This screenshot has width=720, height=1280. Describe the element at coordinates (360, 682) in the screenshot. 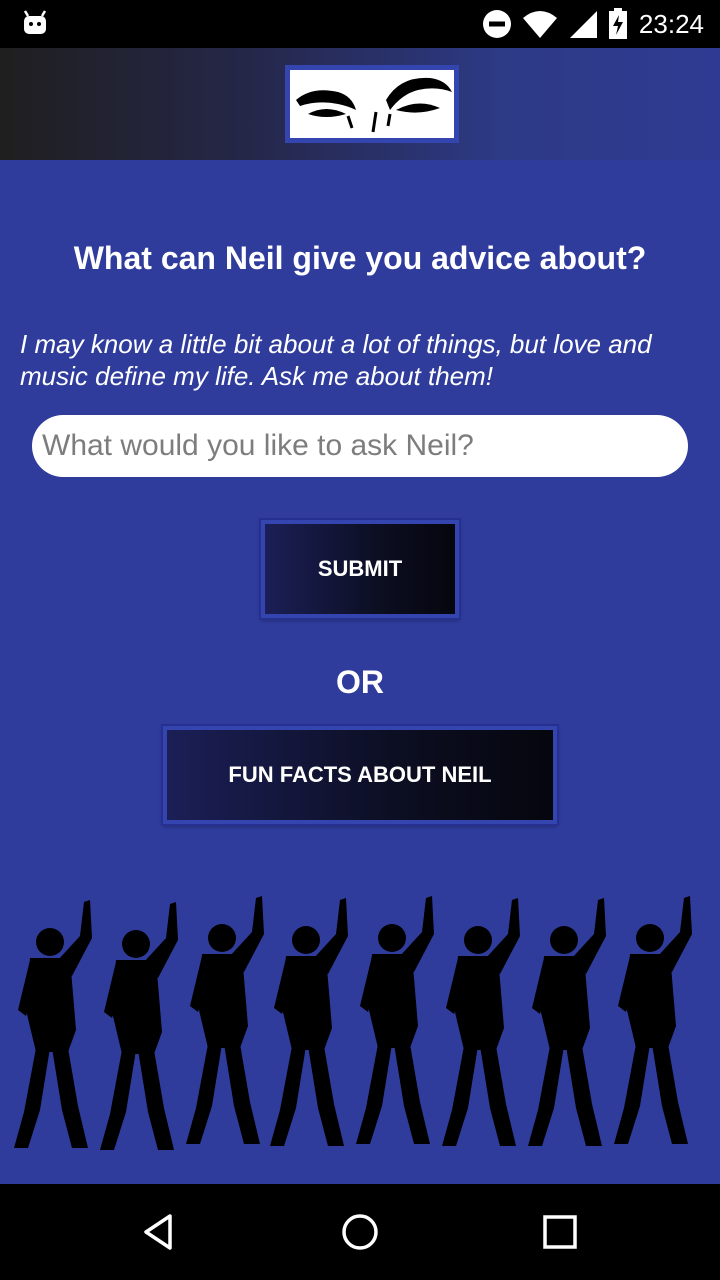

I see `or-separator: OR` at that location.